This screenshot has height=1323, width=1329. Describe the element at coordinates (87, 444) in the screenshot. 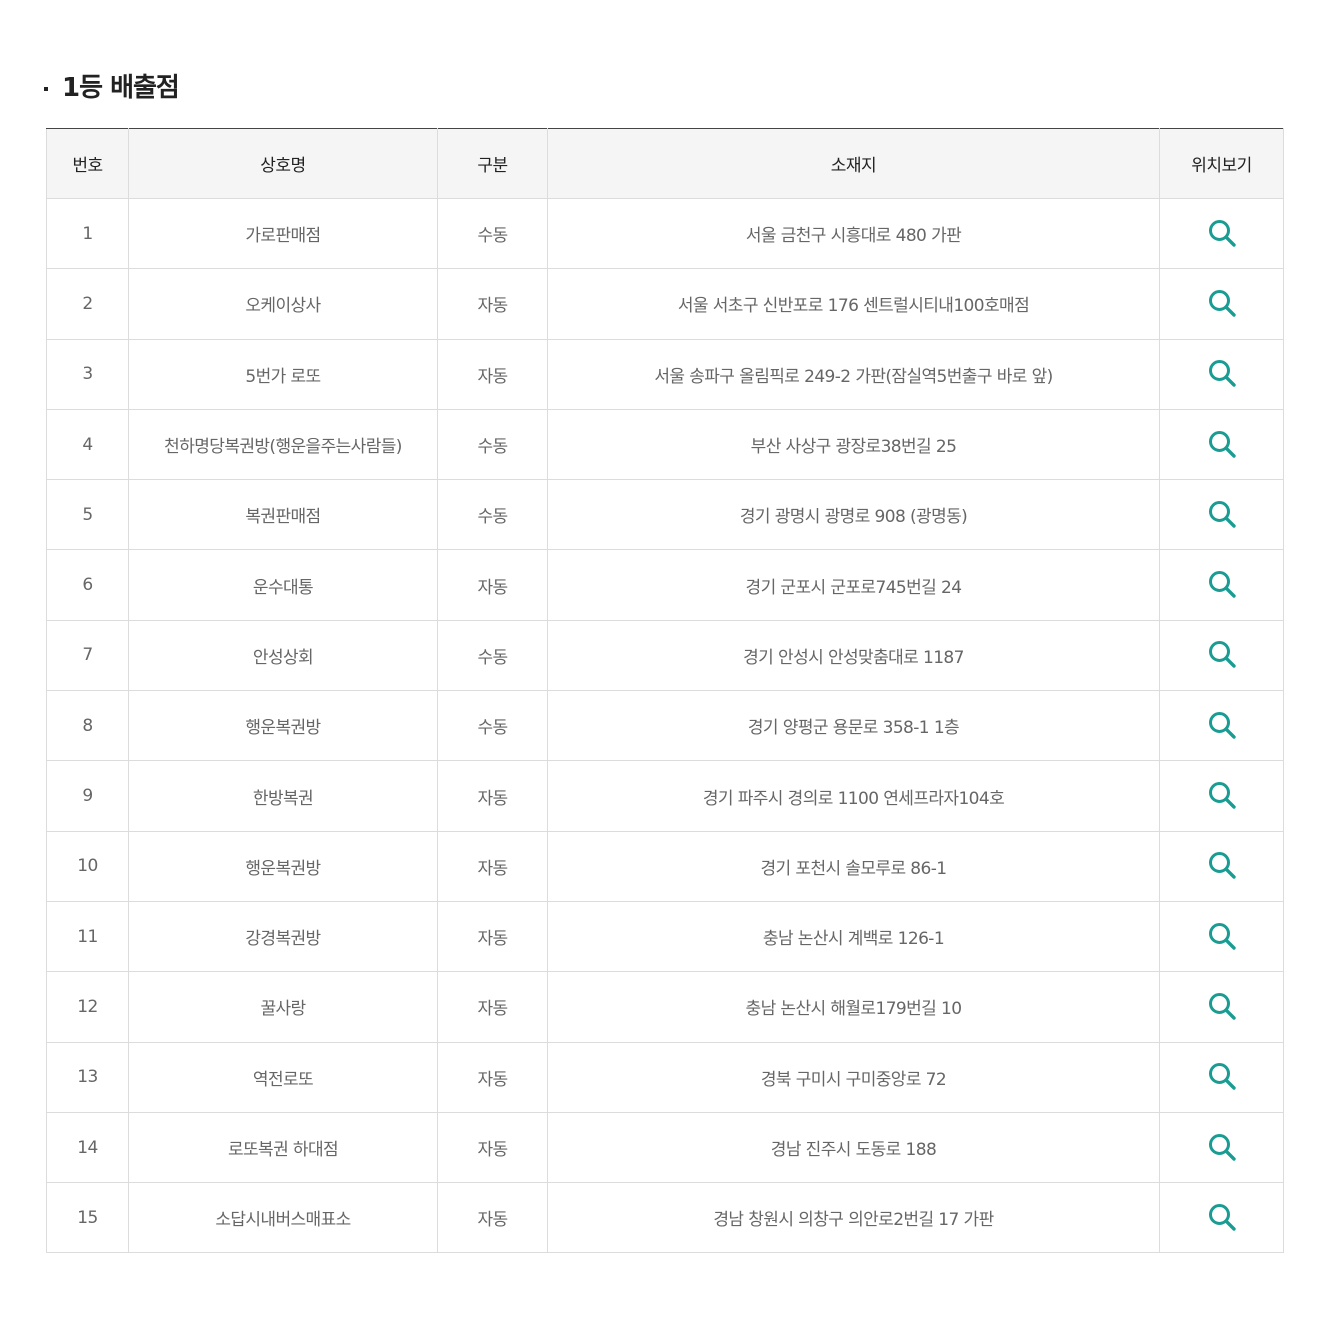

I see `cell-number: 4` at that location.